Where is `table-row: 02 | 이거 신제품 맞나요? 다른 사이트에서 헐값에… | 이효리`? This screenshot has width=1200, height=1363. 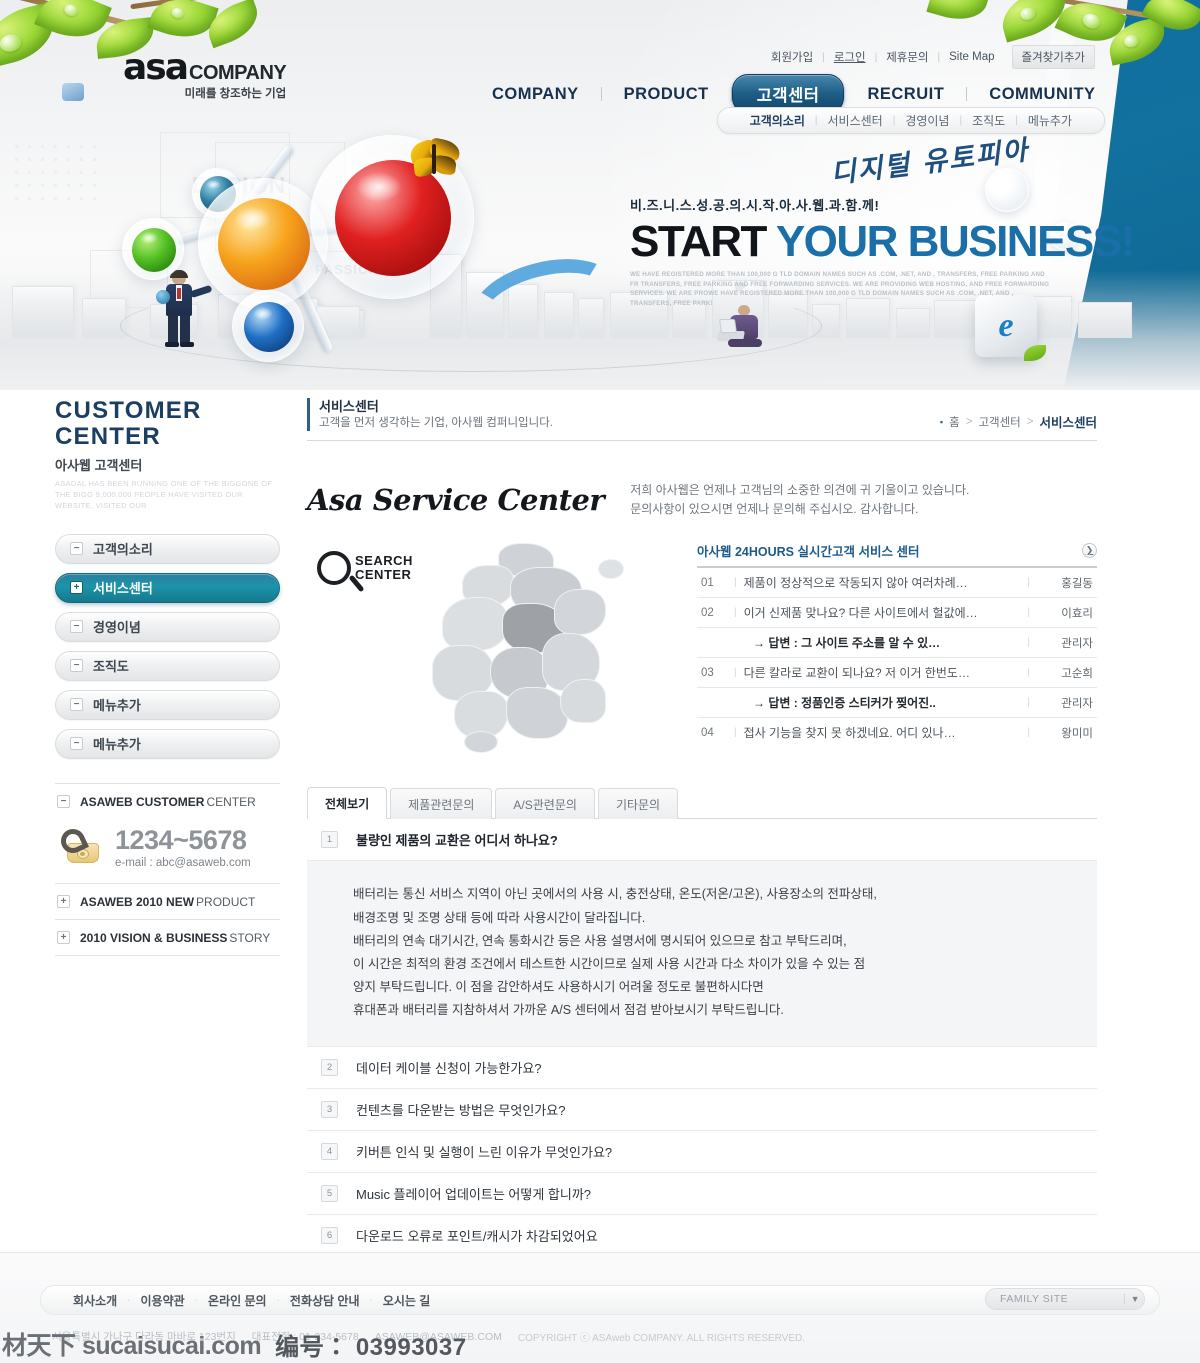 table-row: 02 | 이거 신제품 맞나요? 다른 사이트에서 헐값에… | 이효리 is located at coordinates (897, 613).